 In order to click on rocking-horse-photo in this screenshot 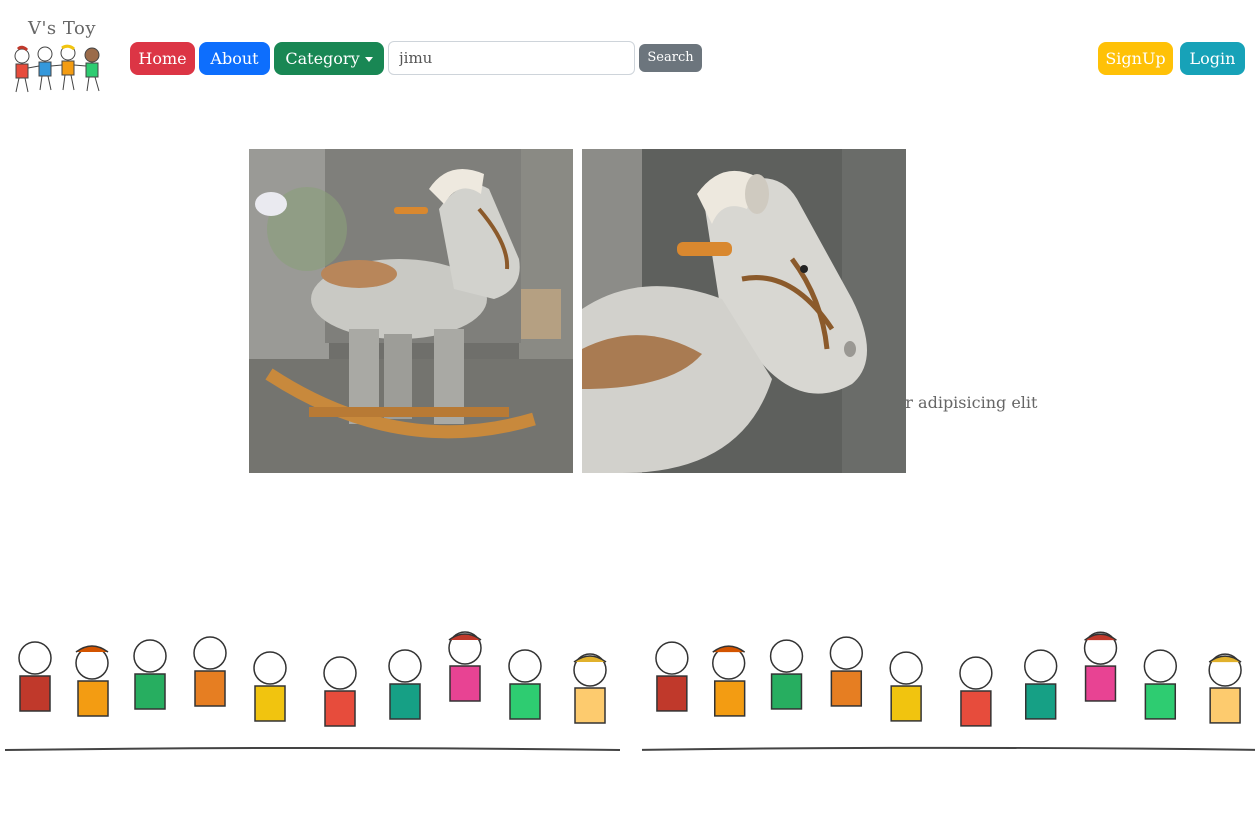, I will do `click(411, 311)`.